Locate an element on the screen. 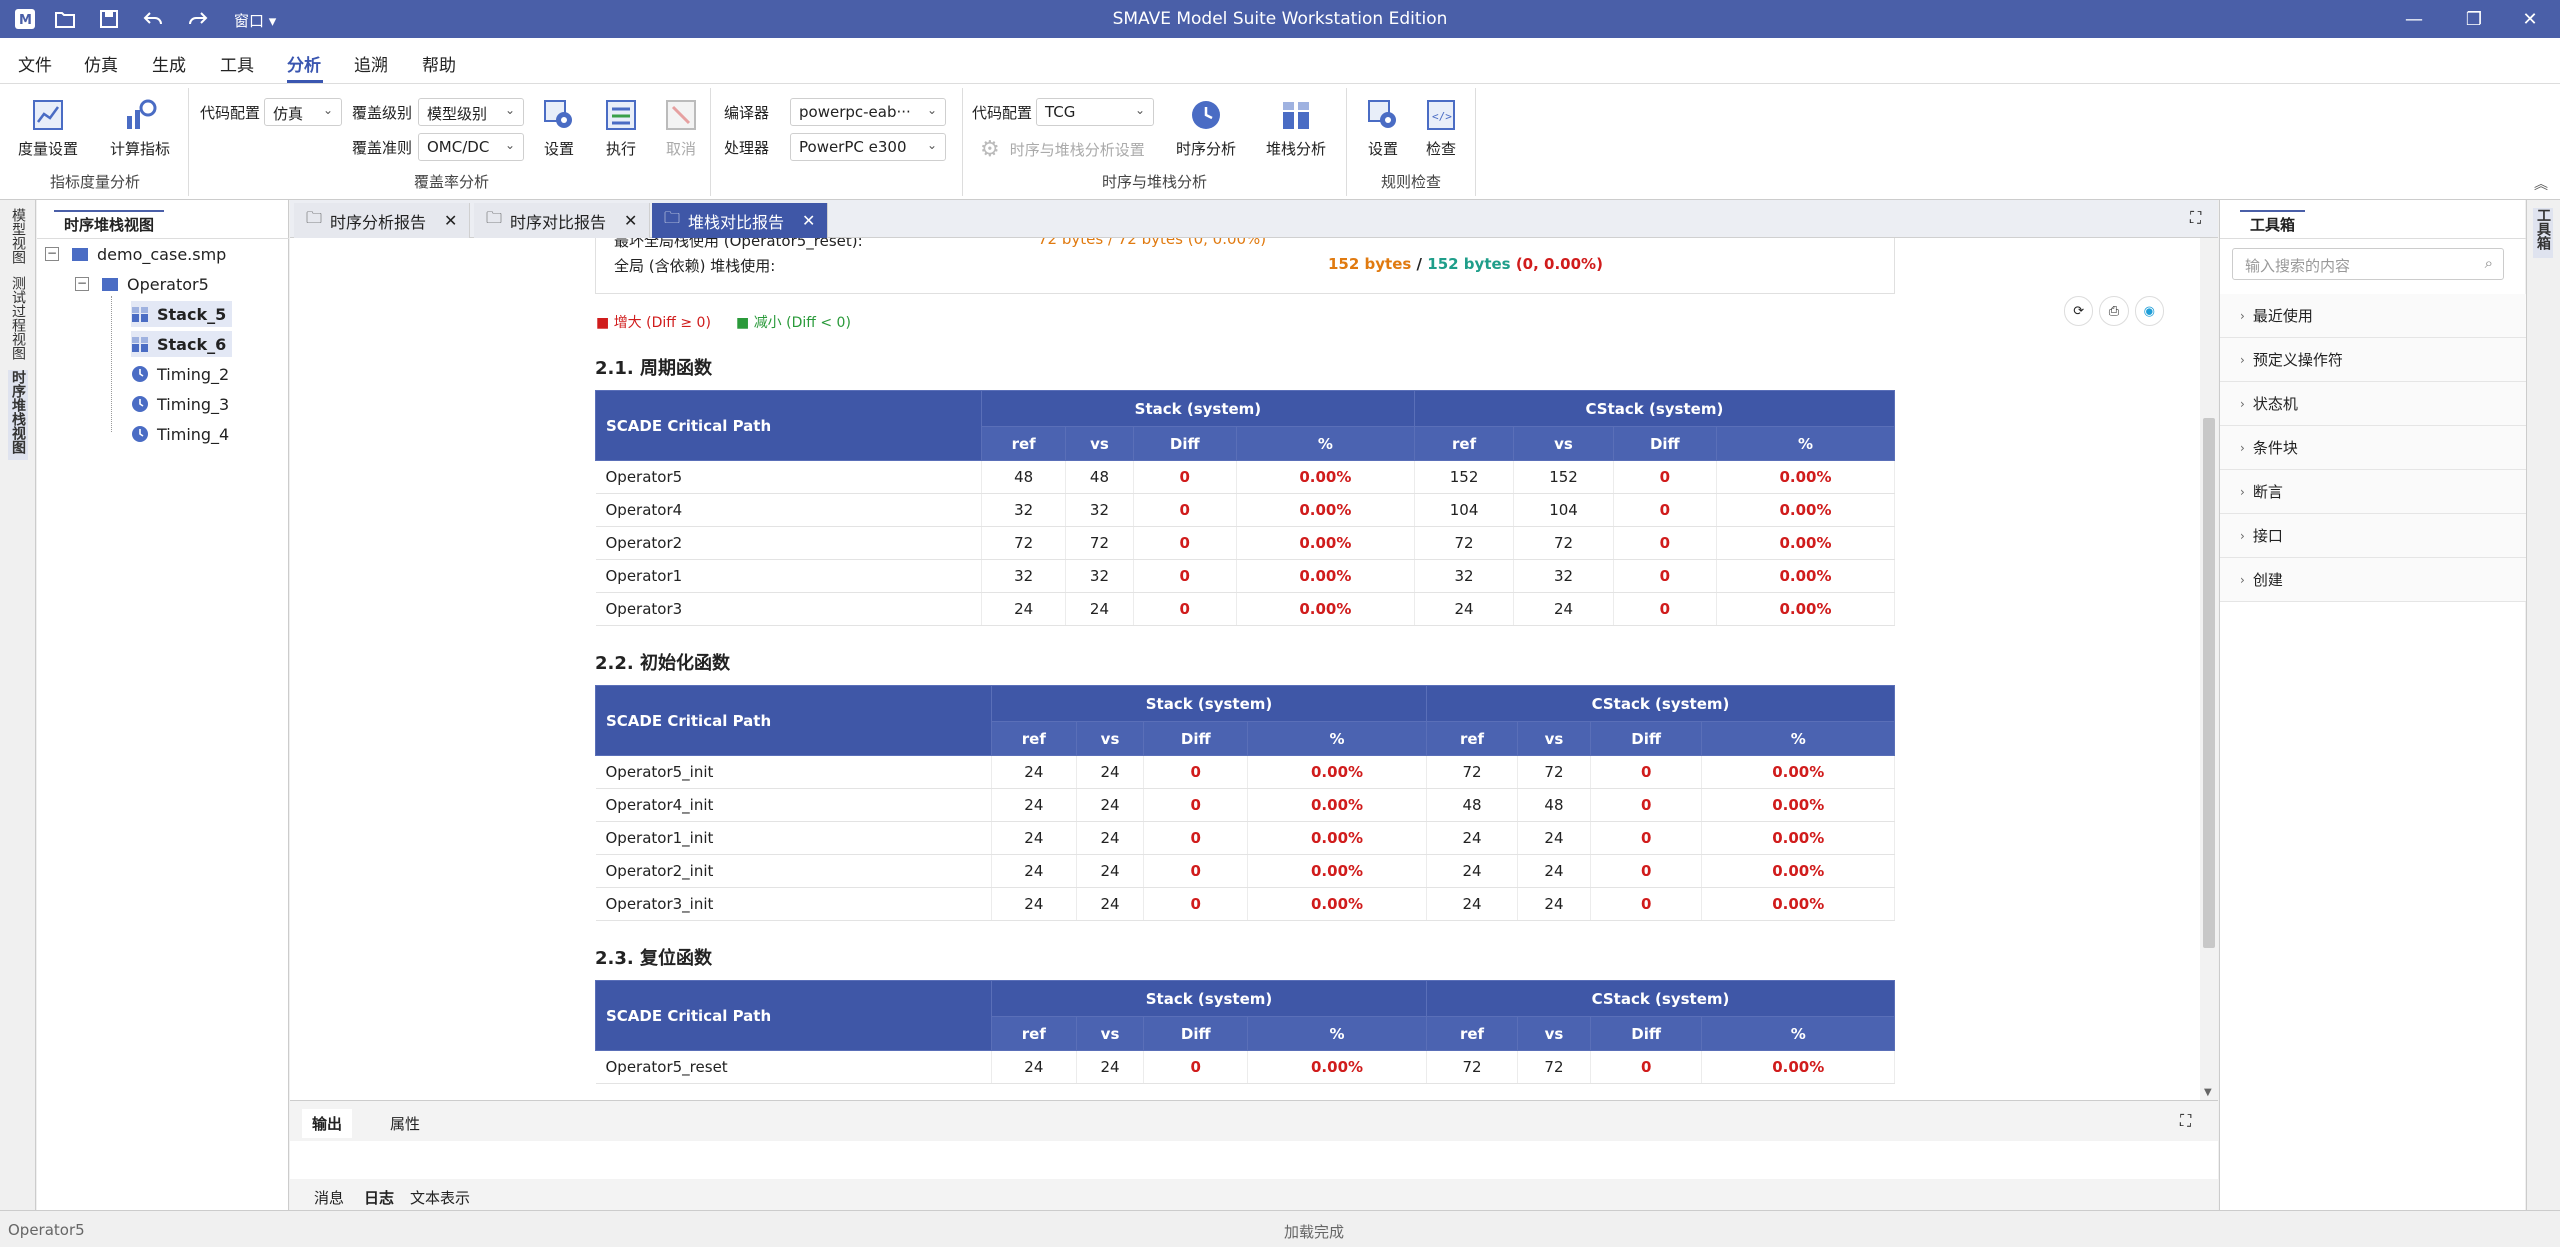 The height and width of the screenshot is (1247, 2560). table-row: Operator2 72 72 0 0.00% 72 72 0 0.00% is located at coordinates (1245, 543).